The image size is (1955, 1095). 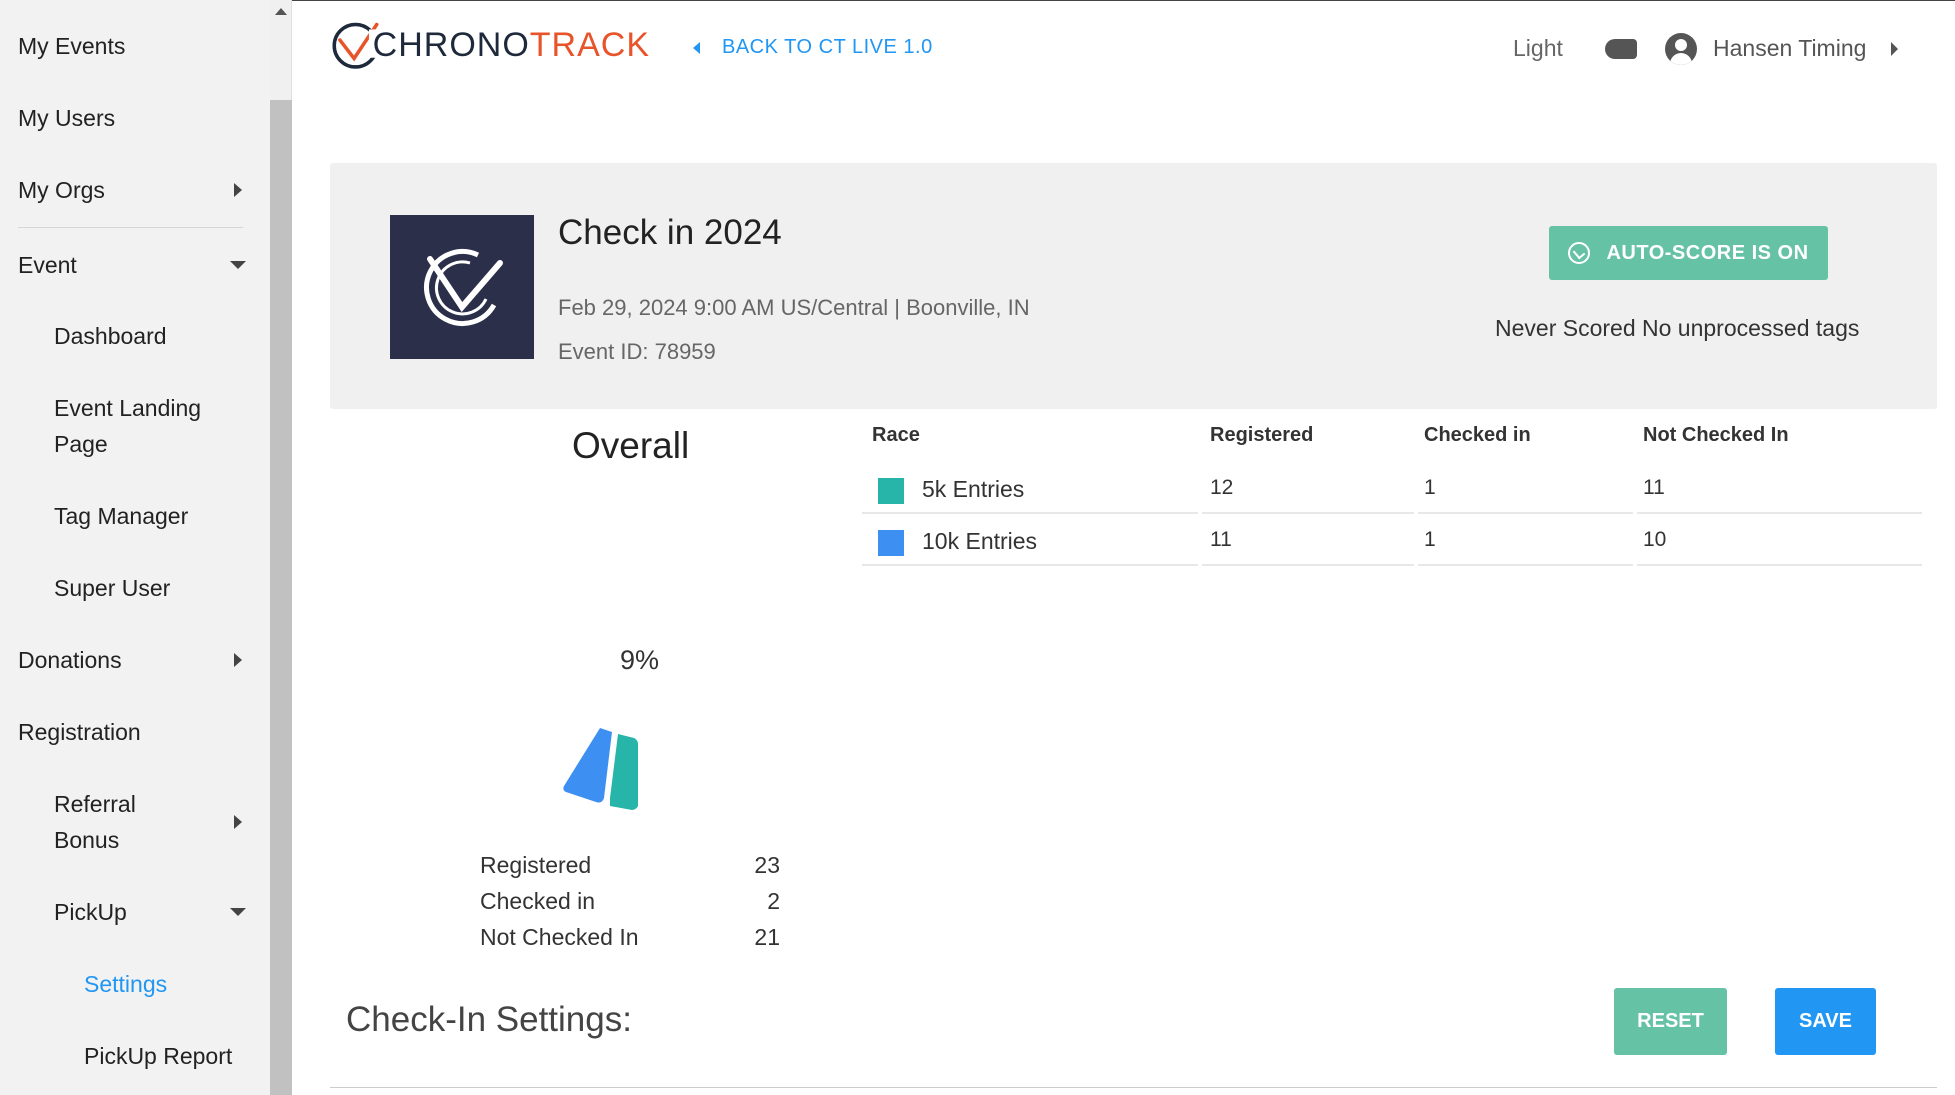 What do you see at coordinates (1655, 539) in the screenshot?
I see `race-not-checked-in: 10` at bounding box center [1655, 539].